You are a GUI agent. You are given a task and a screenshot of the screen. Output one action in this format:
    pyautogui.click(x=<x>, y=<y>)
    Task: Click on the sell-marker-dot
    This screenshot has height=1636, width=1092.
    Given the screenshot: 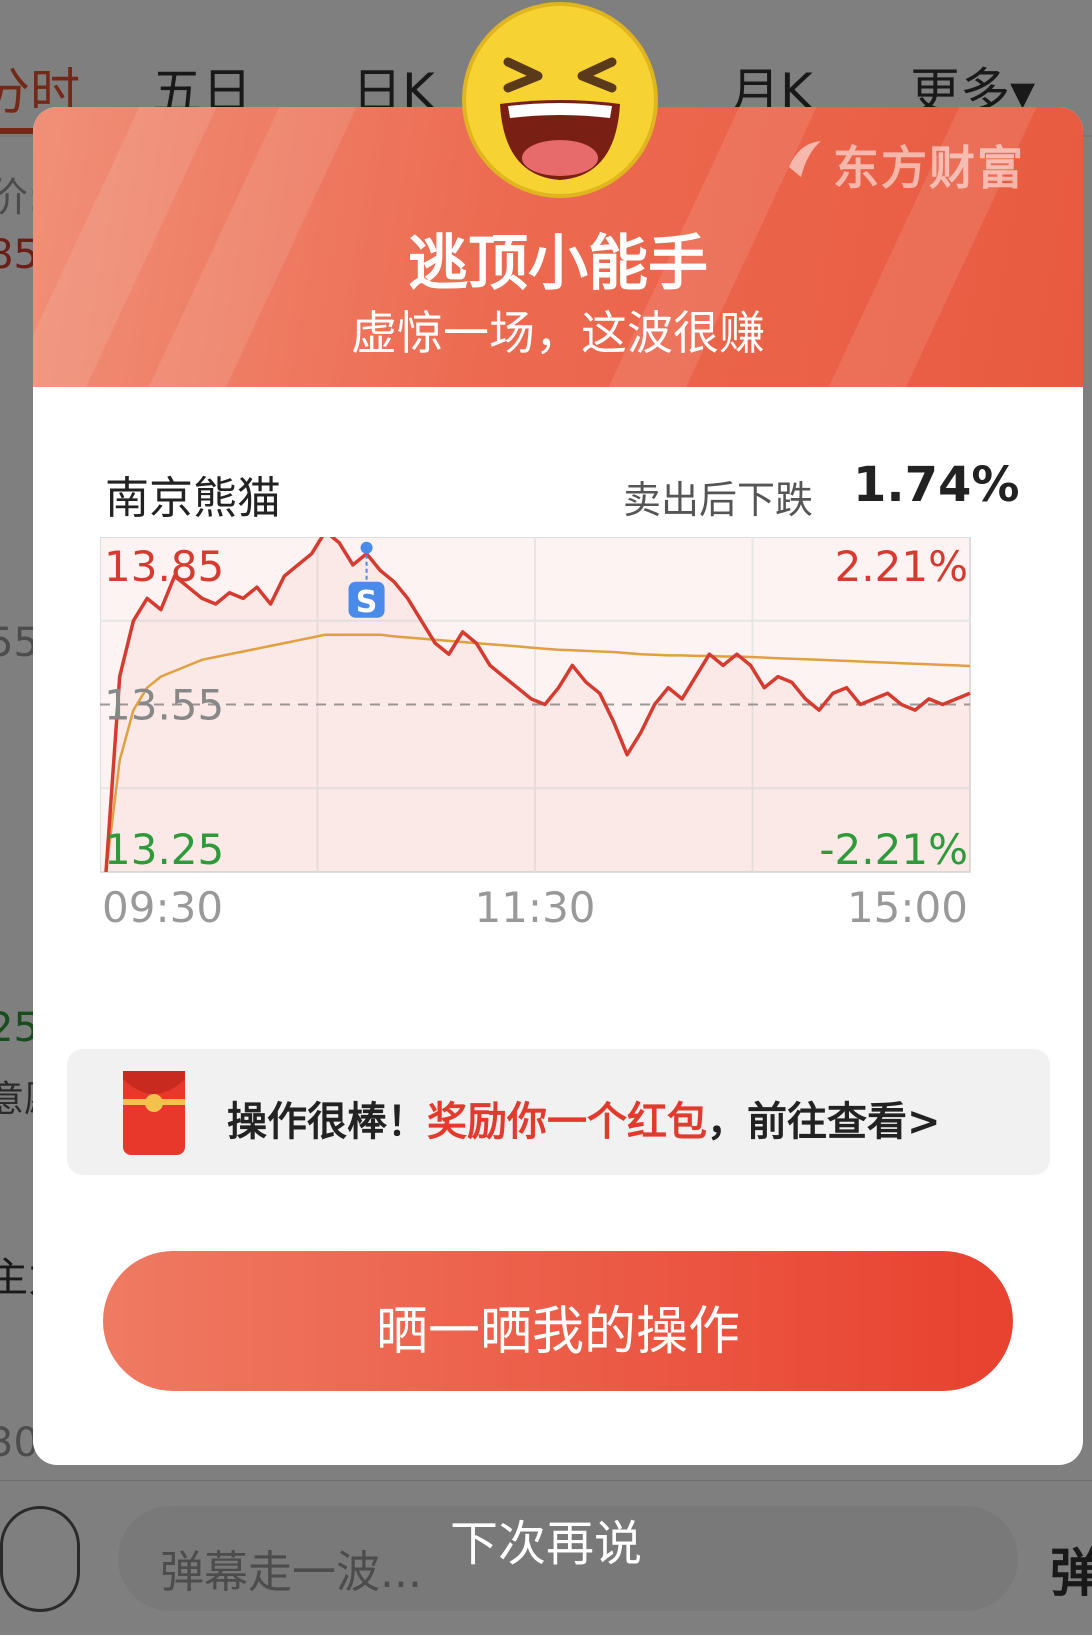 What is the action you would take?
    pyautogui.click(x=366, y=547)
    